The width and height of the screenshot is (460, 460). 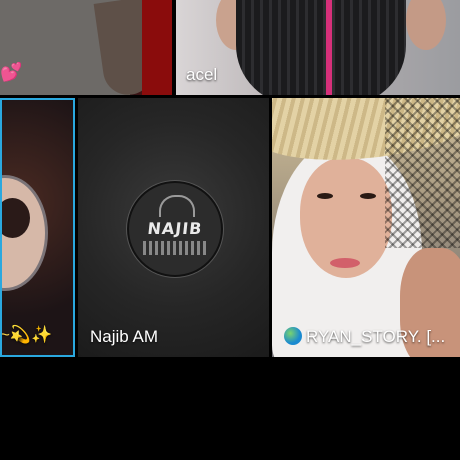 What do you see at coordinates (86, 47) in the screenshot?
I see `participant-tile: 💕` at bounding box center [86, 47].